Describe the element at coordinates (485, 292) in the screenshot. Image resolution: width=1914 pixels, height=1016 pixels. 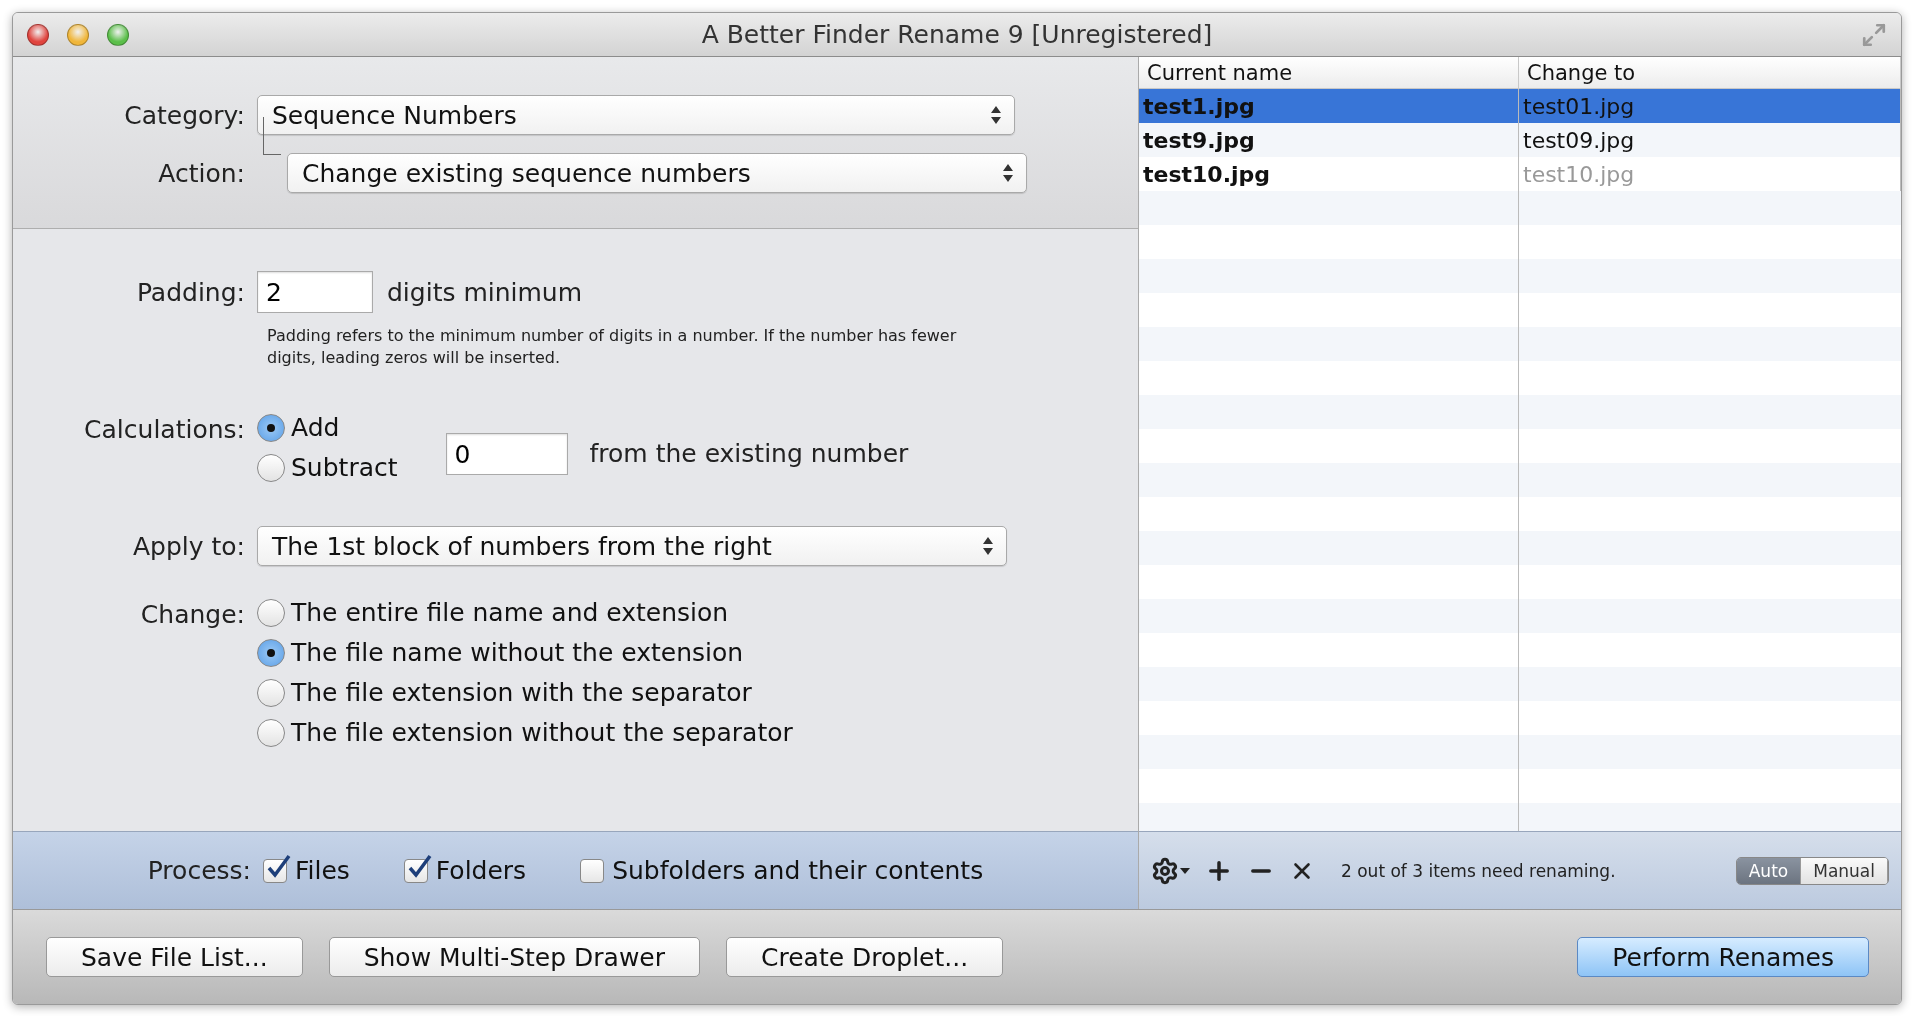
I see `suffix-text: digits minimum` at that location.